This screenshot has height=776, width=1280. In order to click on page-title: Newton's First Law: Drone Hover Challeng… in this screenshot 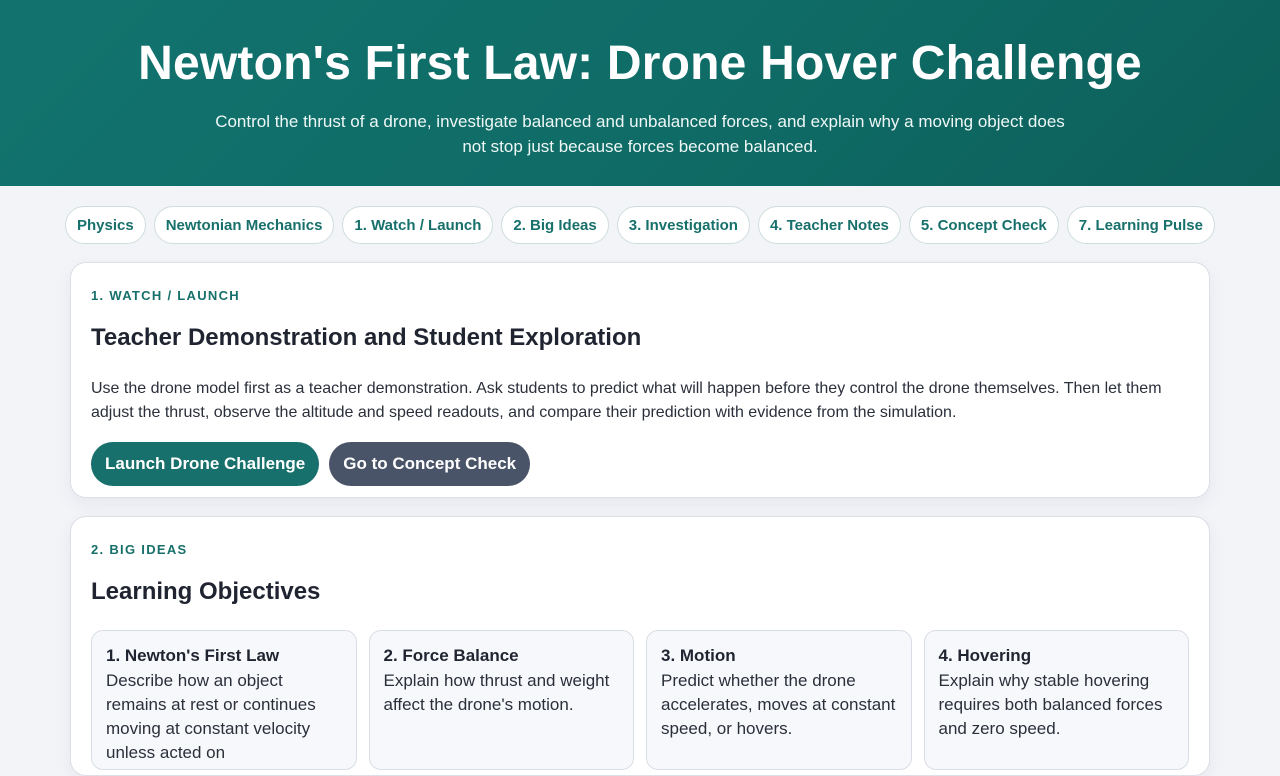, I will do `click(640, 63)`.